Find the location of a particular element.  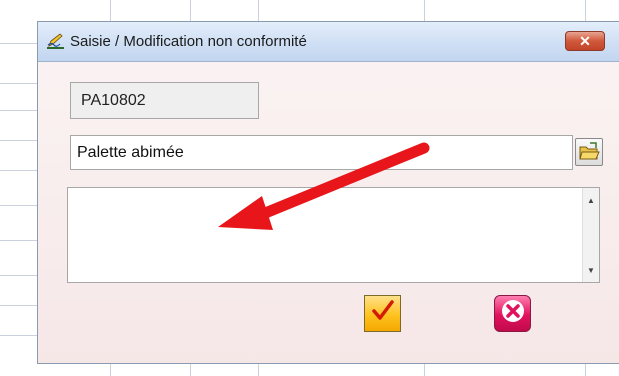

scroll-up-icon: ▲ is located at coordinates (591, 200).